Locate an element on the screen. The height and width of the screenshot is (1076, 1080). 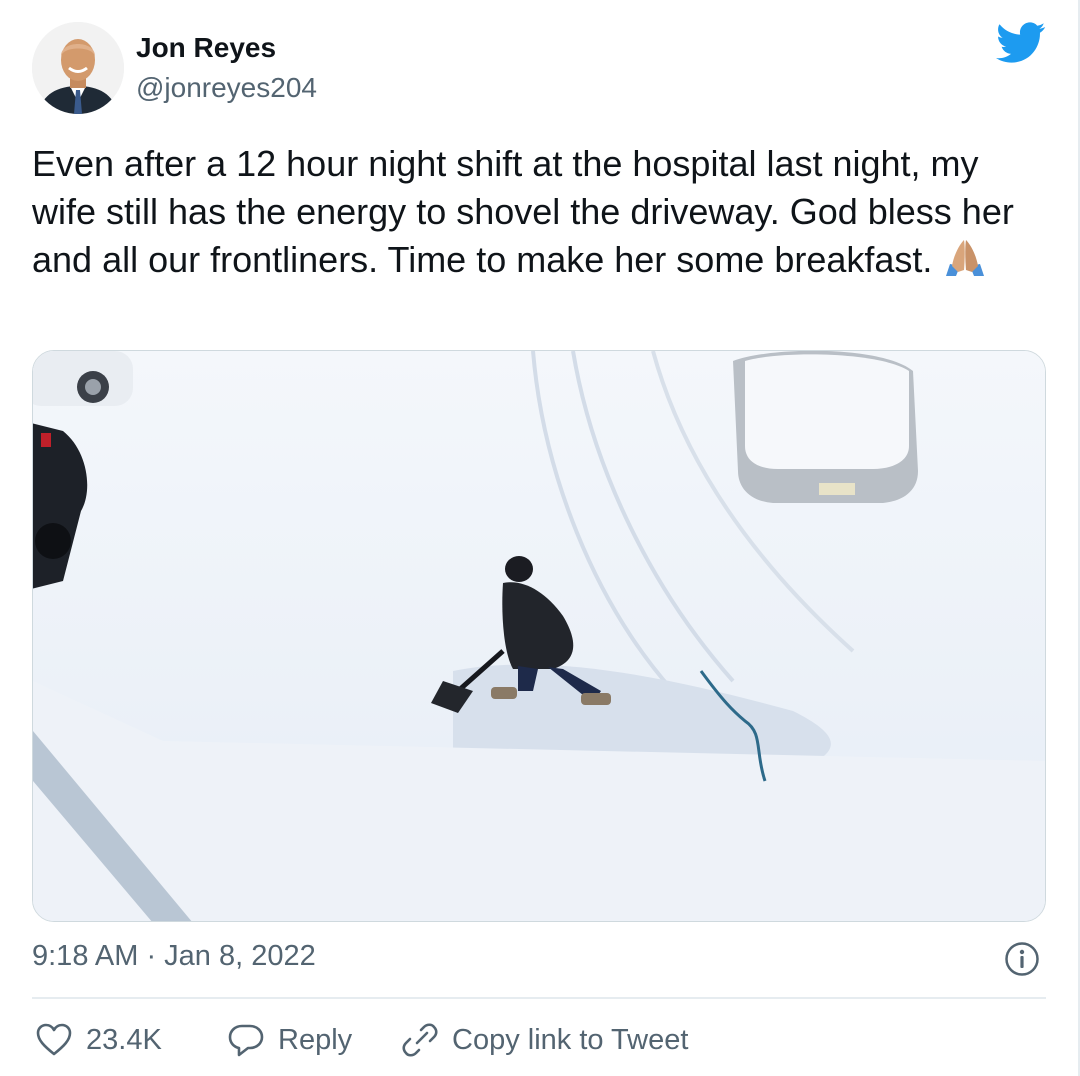
author-display-name: Jon Reyes is located at coordinates (206, 48).